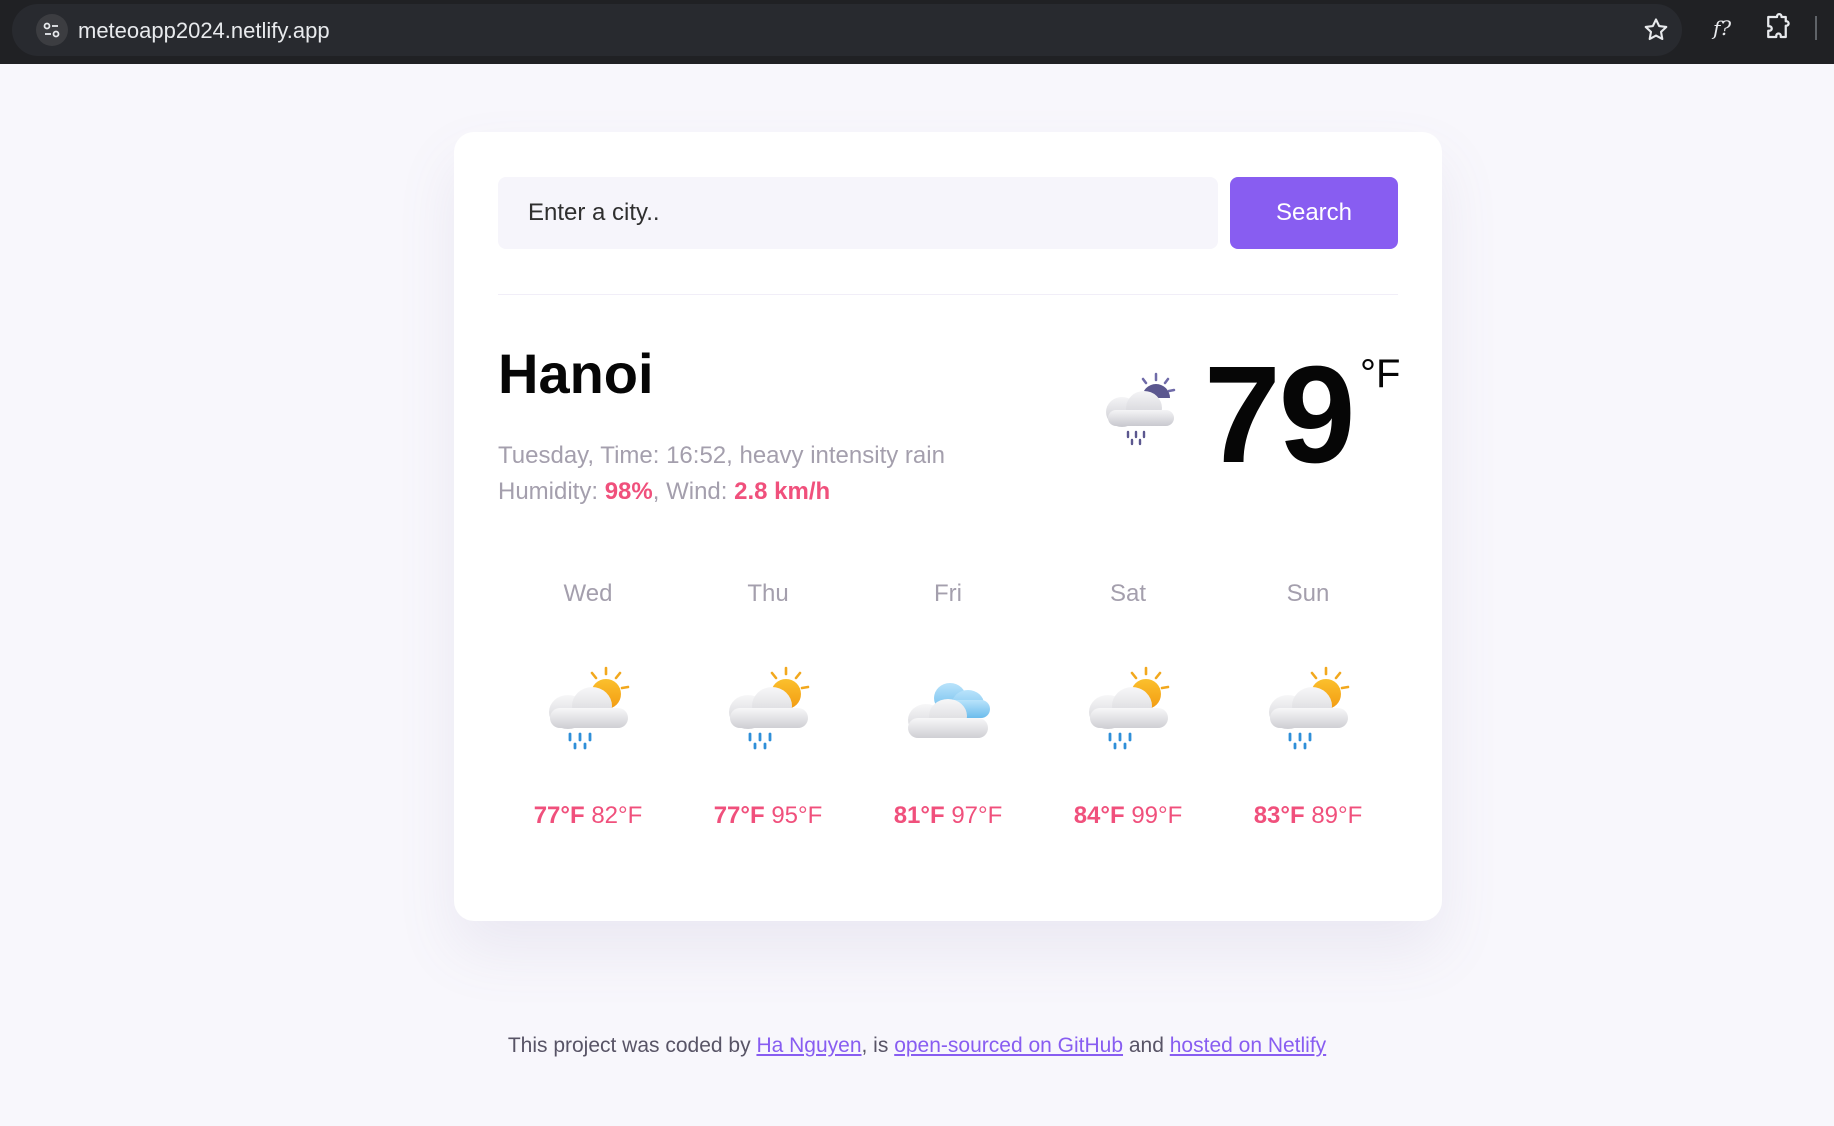 This screenshot has width=1834, height=1126. I want to click on temperature-unit: °F, so click(1380, 374).